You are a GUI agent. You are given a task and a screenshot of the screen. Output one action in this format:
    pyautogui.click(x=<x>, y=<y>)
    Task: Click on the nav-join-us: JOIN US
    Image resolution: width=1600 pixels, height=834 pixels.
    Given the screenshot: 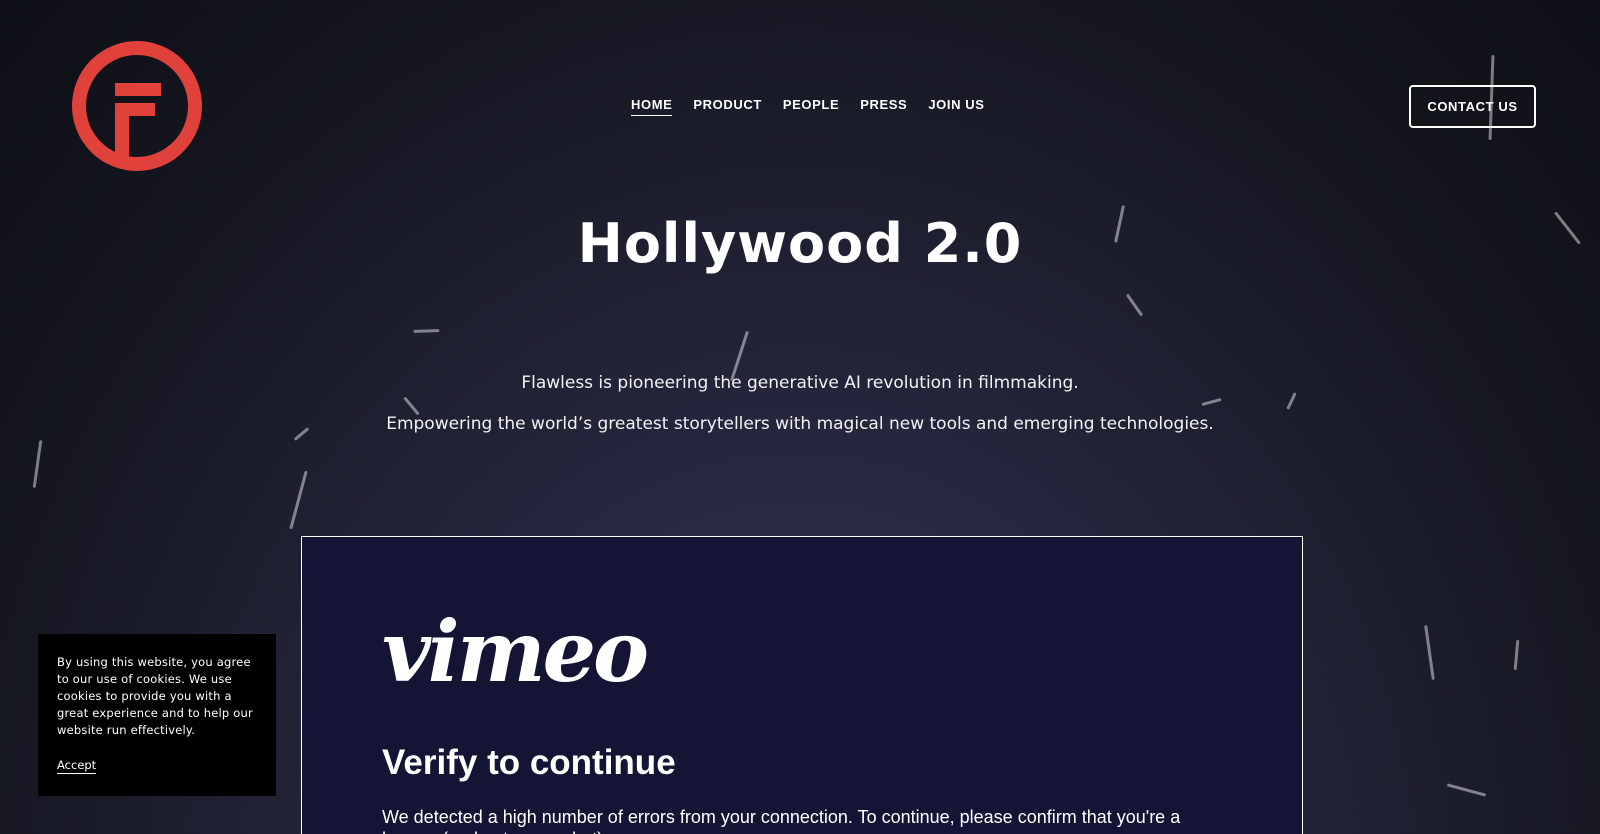 What is the action you would take?
    pyautogui.click(x=956, y=106)
    